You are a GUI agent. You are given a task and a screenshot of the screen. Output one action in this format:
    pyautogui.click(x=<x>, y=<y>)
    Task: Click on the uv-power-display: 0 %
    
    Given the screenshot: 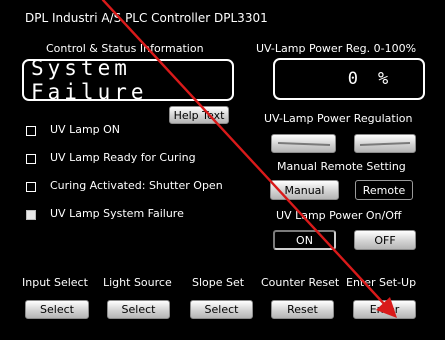 What is the action you would take?
    pyautogui.click(x=349, y=79)
    